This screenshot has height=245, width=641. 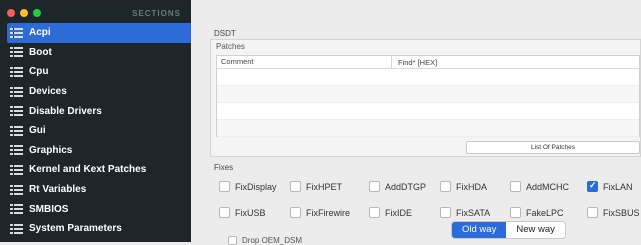 I want to click on checkbox-label: FixFirewire, so click(x=328, y=212).